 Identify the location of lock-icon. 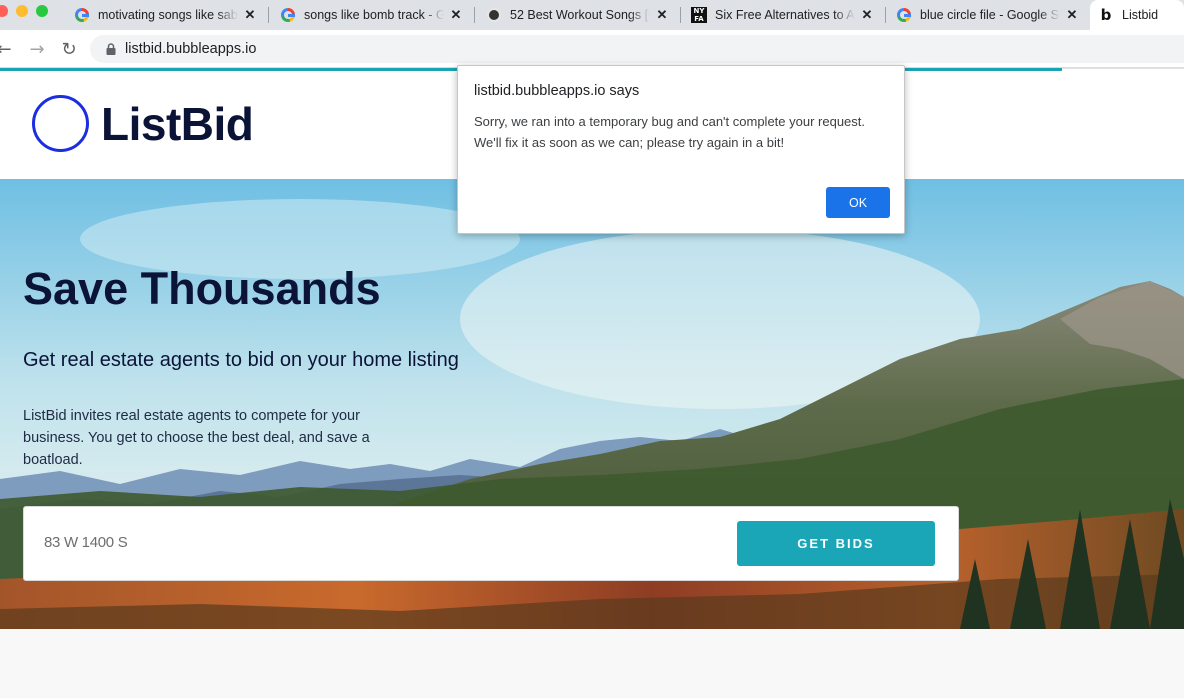
(111, 49).